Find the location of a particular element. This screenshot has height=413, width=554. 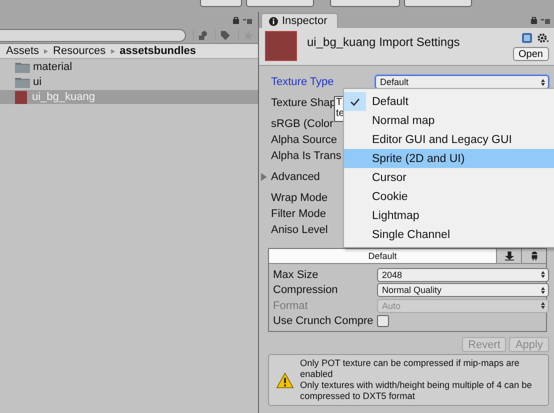

setting-label: Max Size is located at coordinates (296, 274).